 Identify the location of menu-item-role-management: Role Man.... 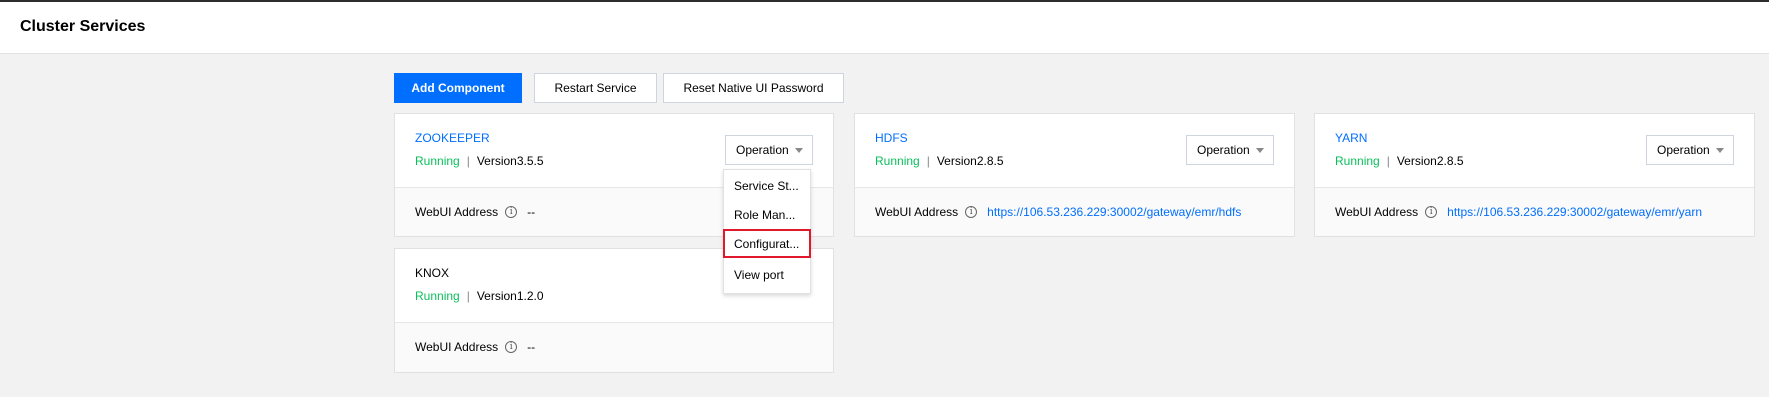
(767, 215).